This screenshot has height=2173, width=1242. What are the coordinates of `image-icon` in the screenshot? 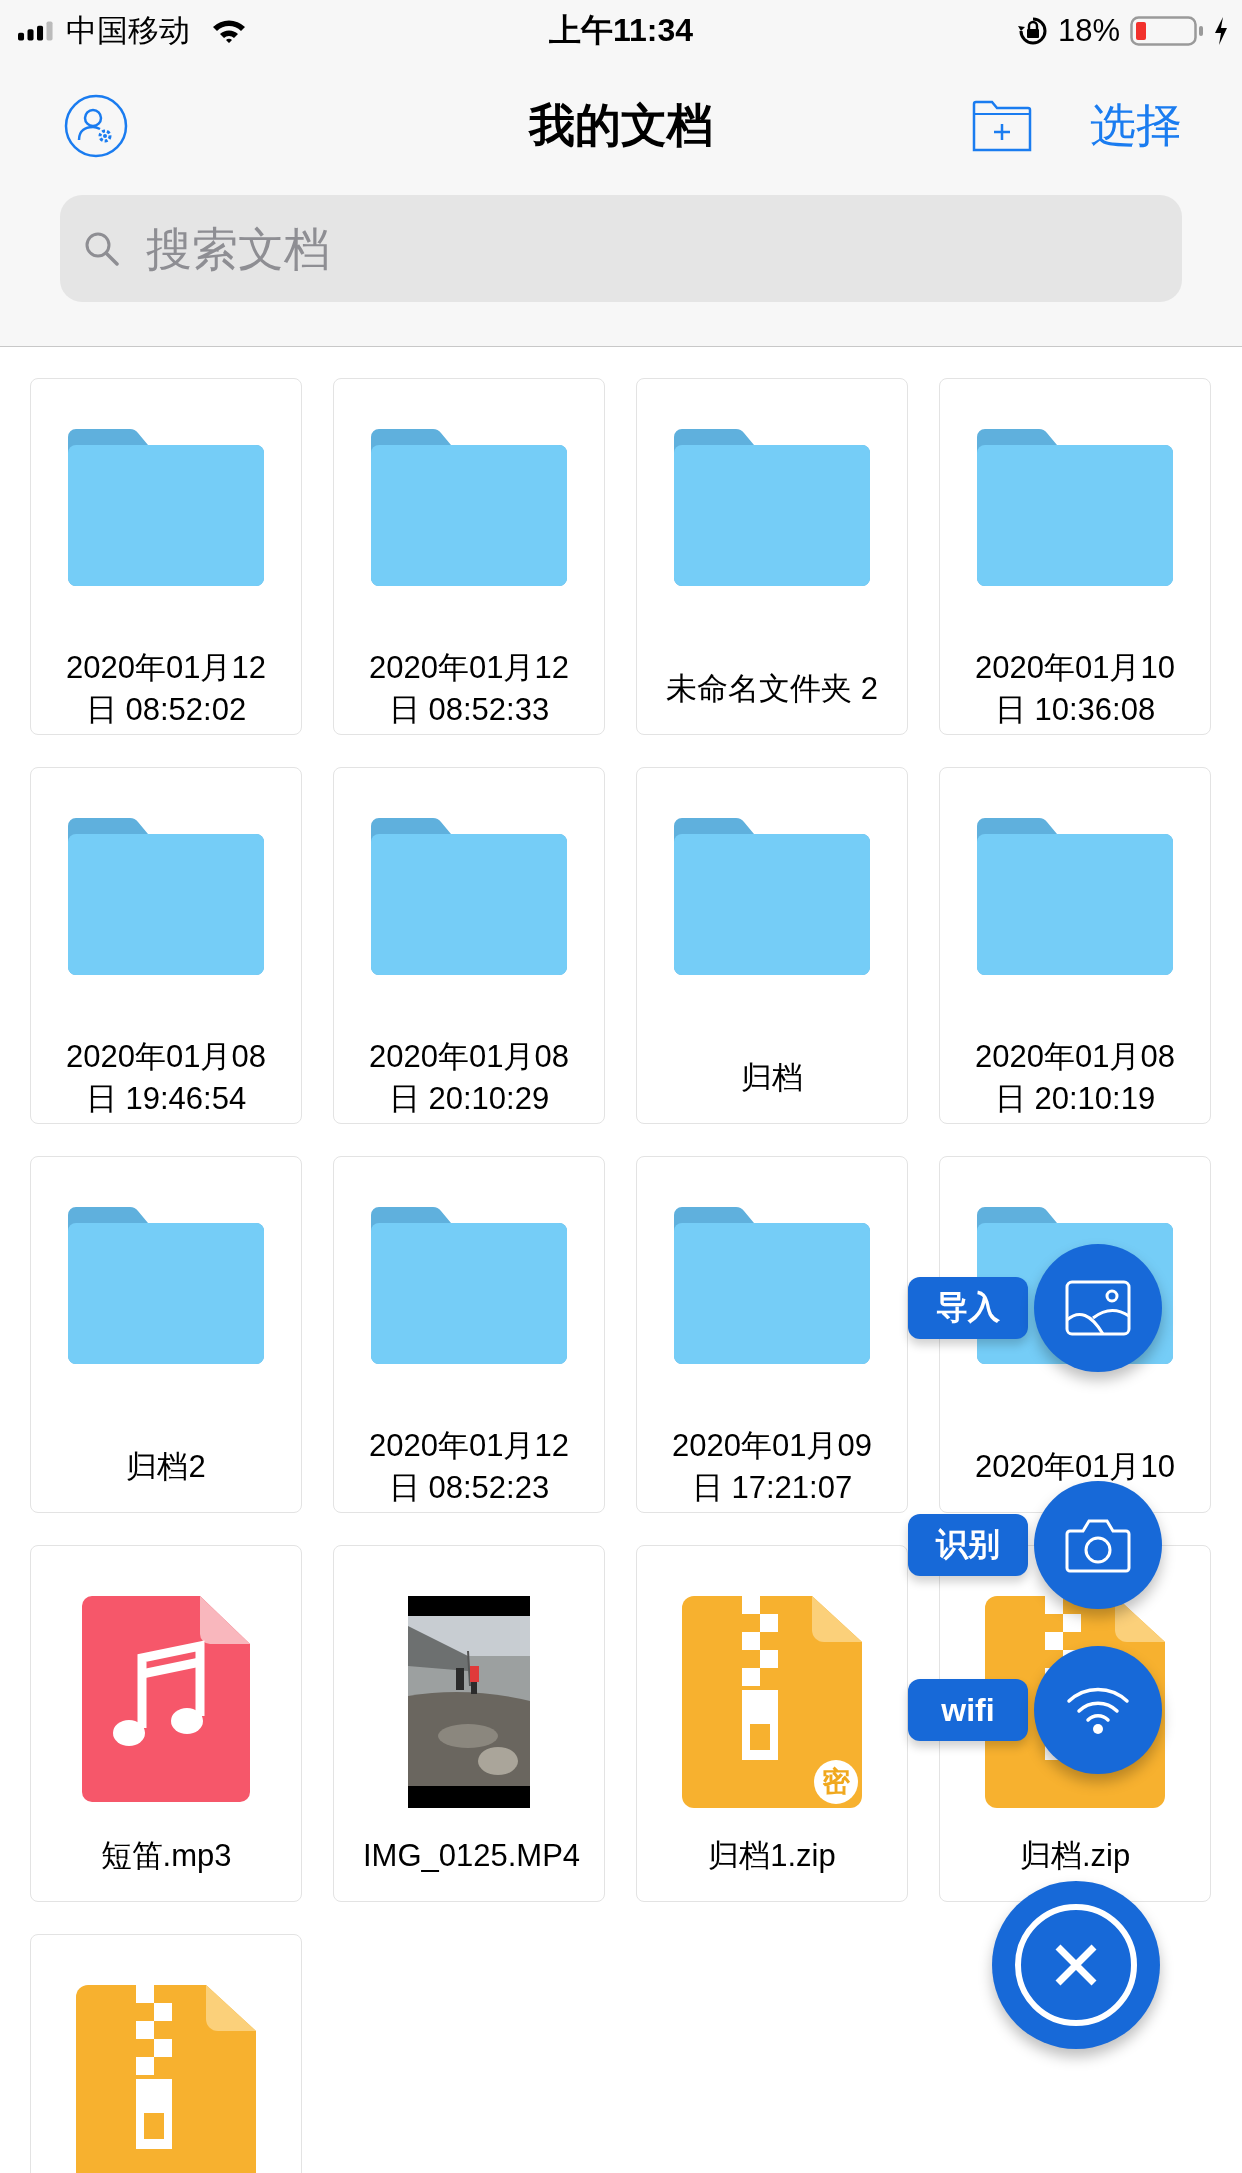 It's located at (1098, 1308).